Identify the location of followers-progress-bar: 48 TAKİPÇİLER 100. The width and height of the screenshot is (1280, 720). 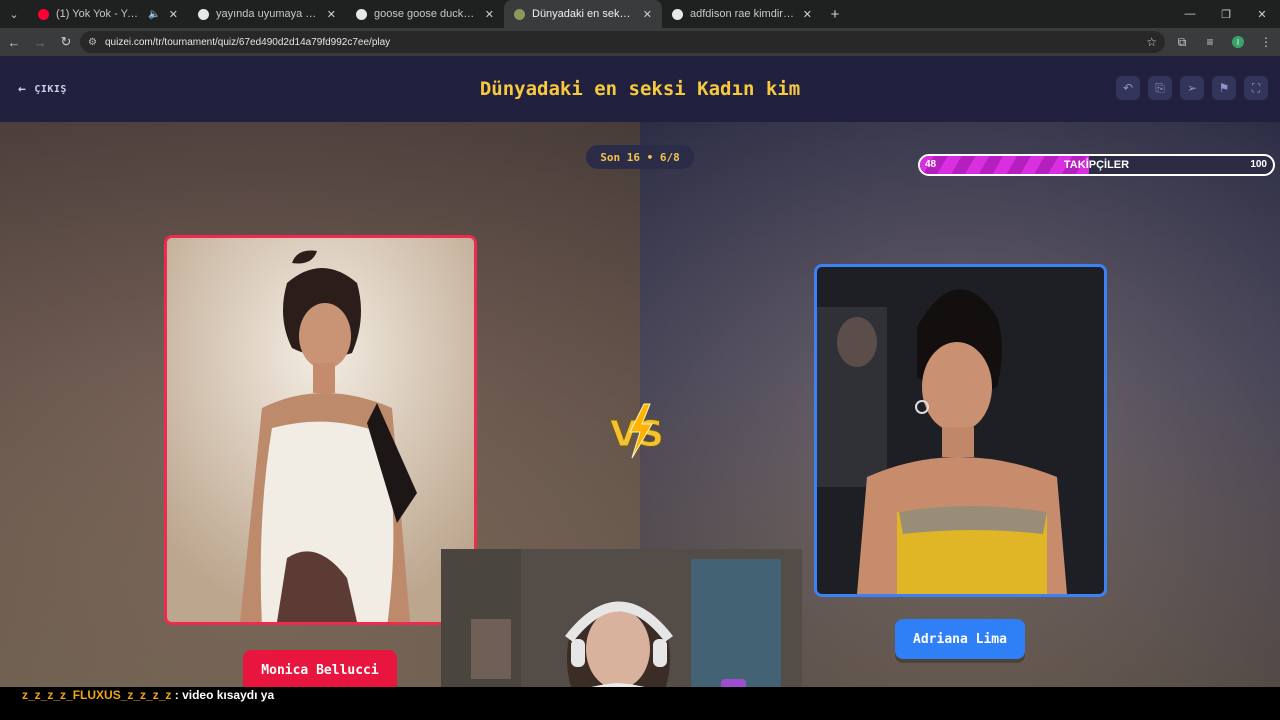
(1096, 165).